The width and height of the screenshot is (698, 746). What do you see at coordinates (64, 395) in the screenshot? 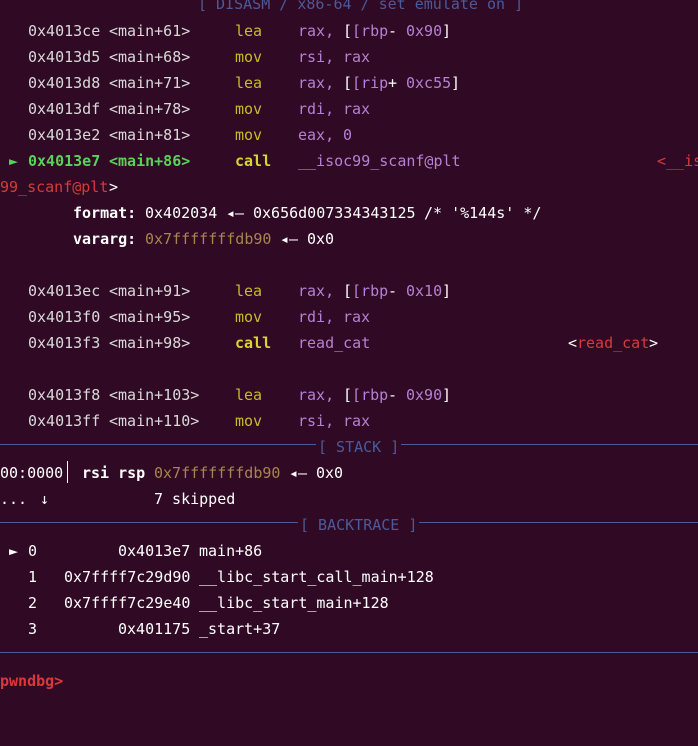
I see `disasm-address: 0x4013f8` at bounding box center [64, 395].